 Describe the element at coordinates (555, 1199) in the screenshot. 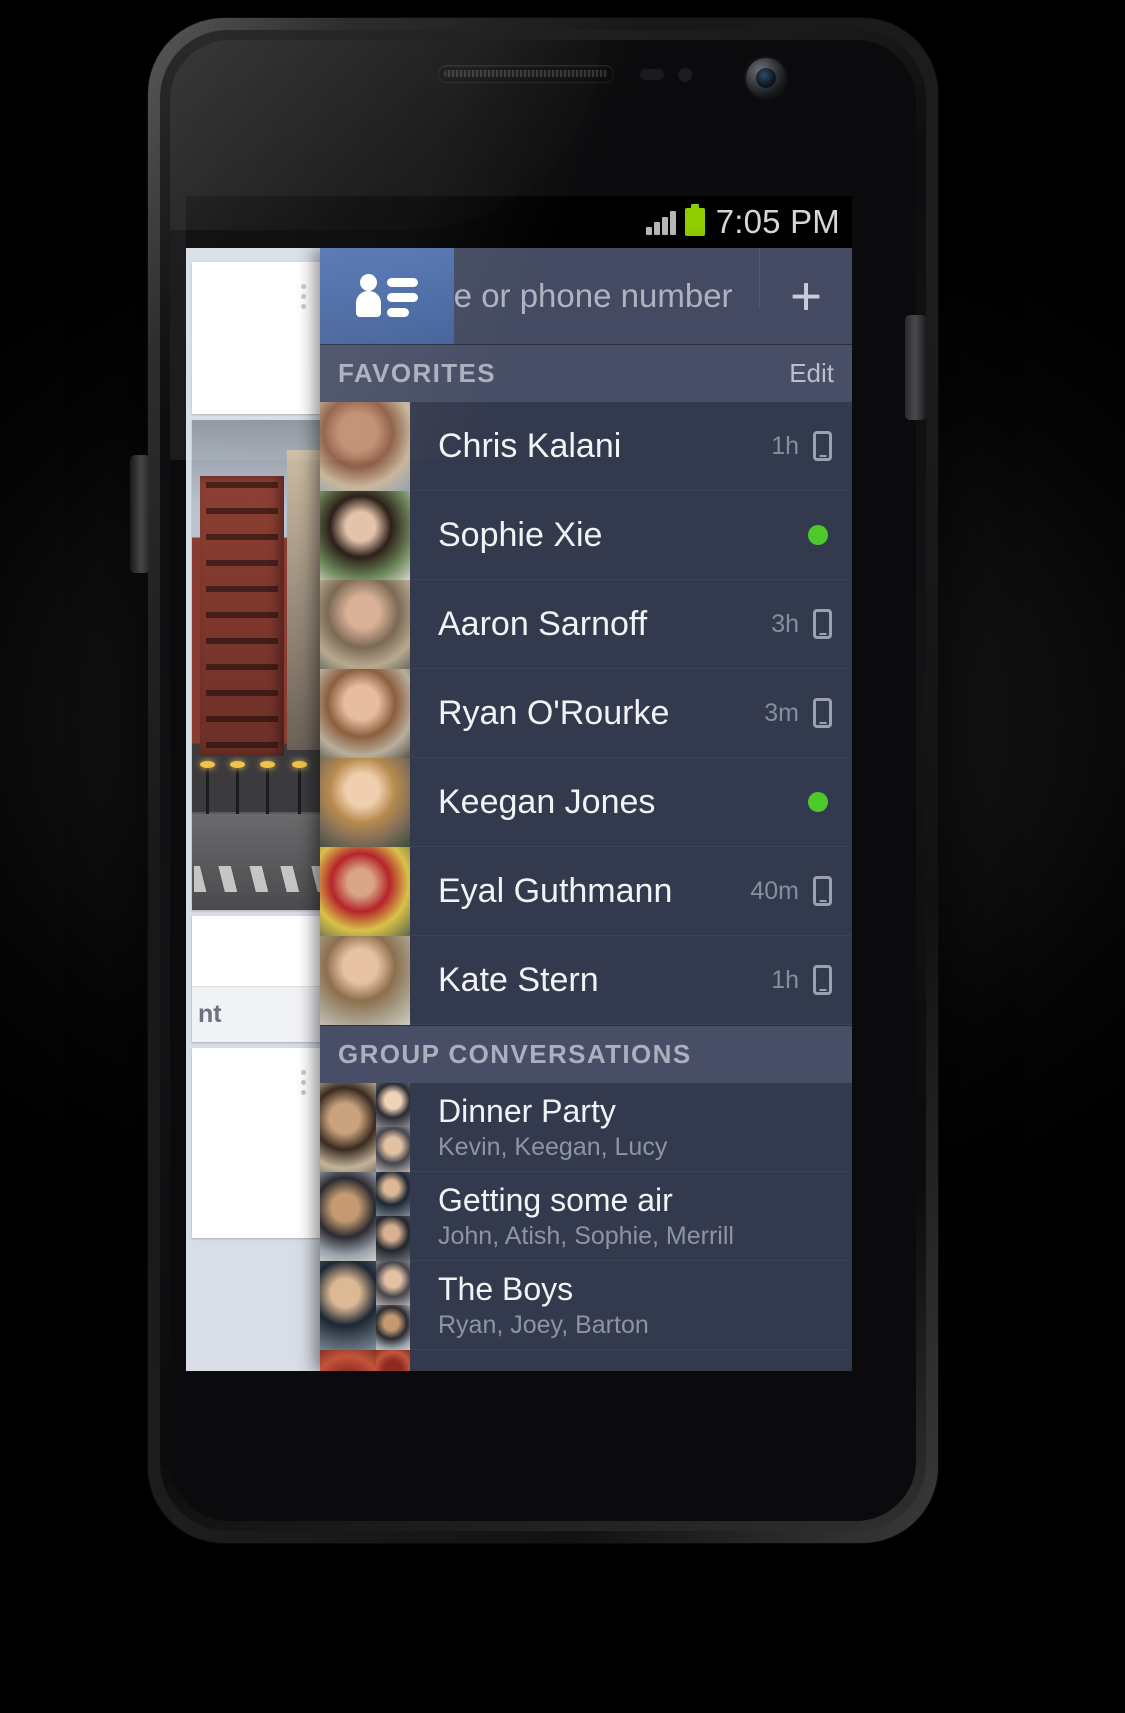

I see `group-title: Getting some air` at that location.